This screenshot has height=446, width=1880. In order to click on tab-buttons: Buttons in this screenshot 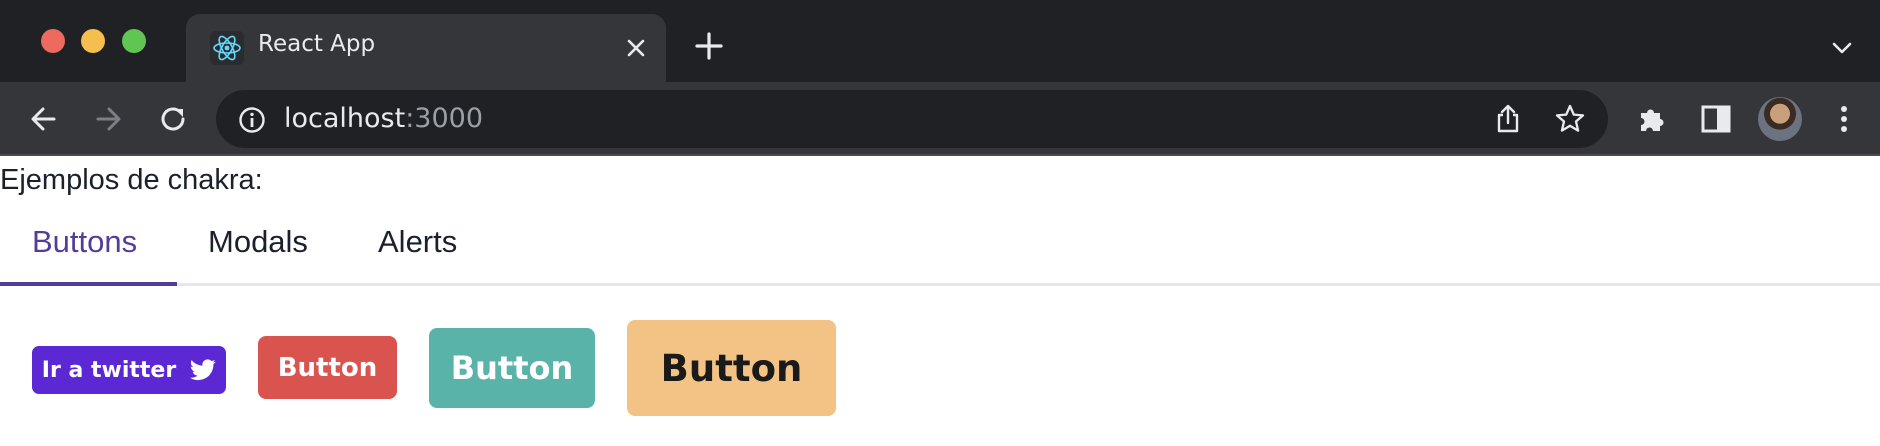, I will do `click(84, 242)`.